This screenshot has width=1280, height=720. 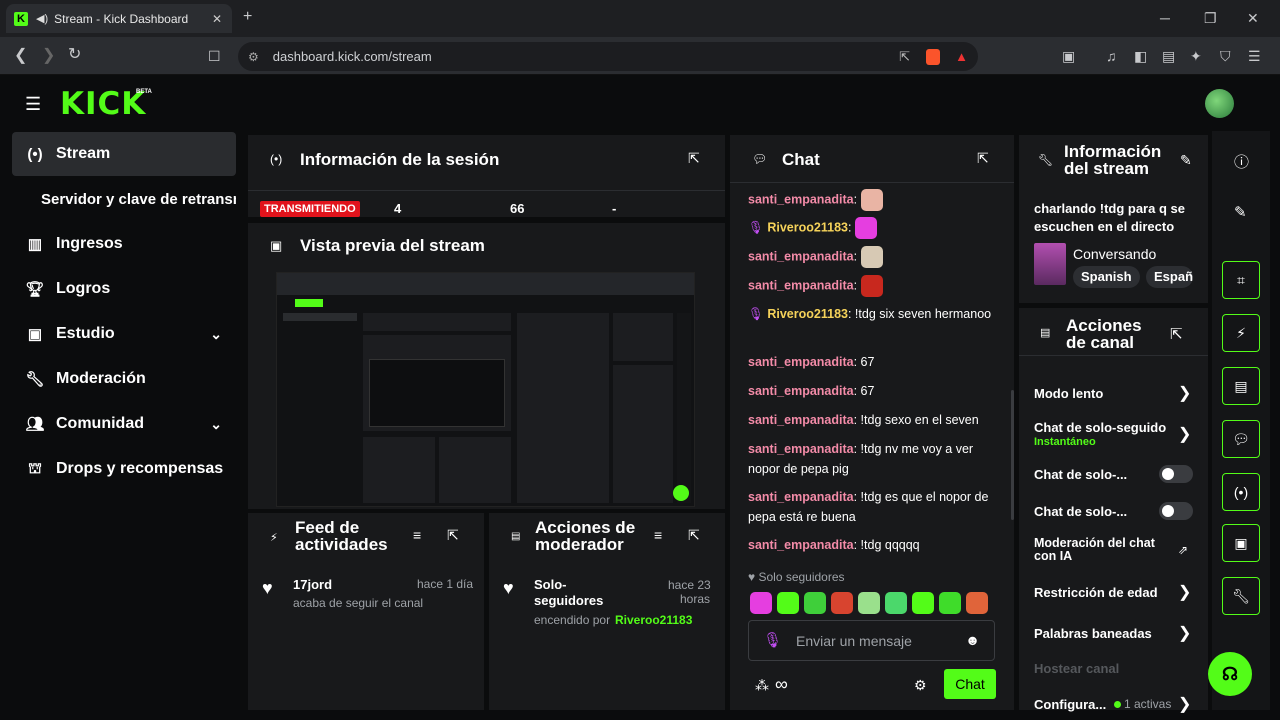 What do you see at coordinates (1114, 427) in the screenshot?
I see `follower-only-row: Chat de solo-seguido` at bounding box center [1114, 427].